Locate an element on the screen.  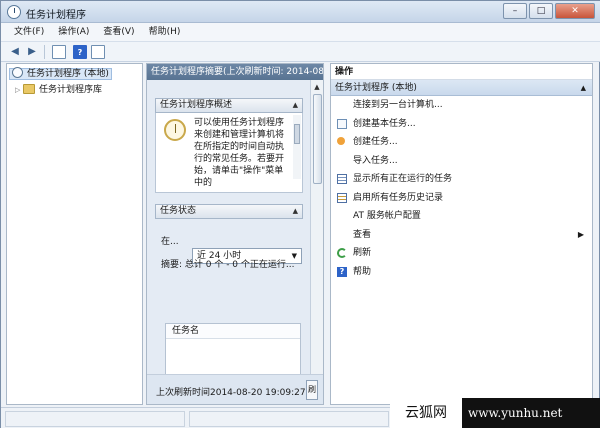
toolbar-separator is located at coordinates (44, 52).